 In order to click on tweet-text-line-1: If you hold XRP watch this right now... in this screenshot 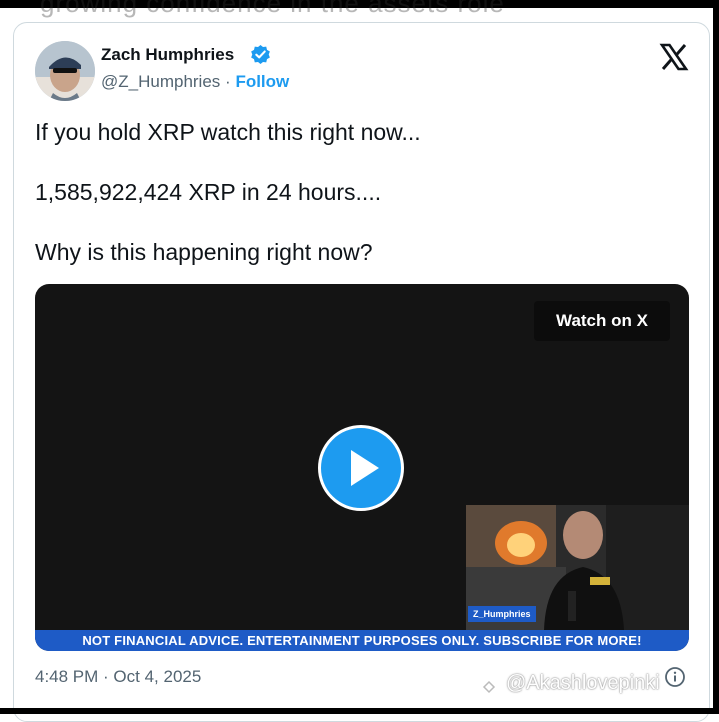, I will do `click(228, 132)`.